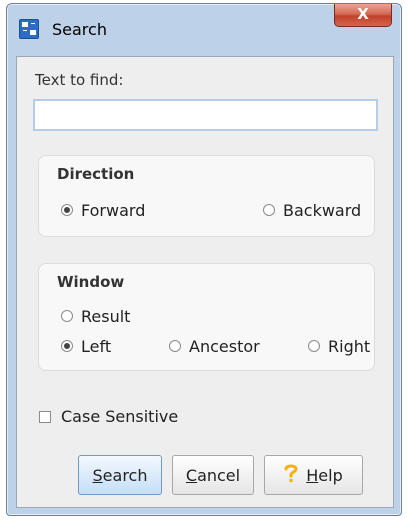 This screenshot has height=522, width=409. I want to click on window-title: Search, so click(79, 29).